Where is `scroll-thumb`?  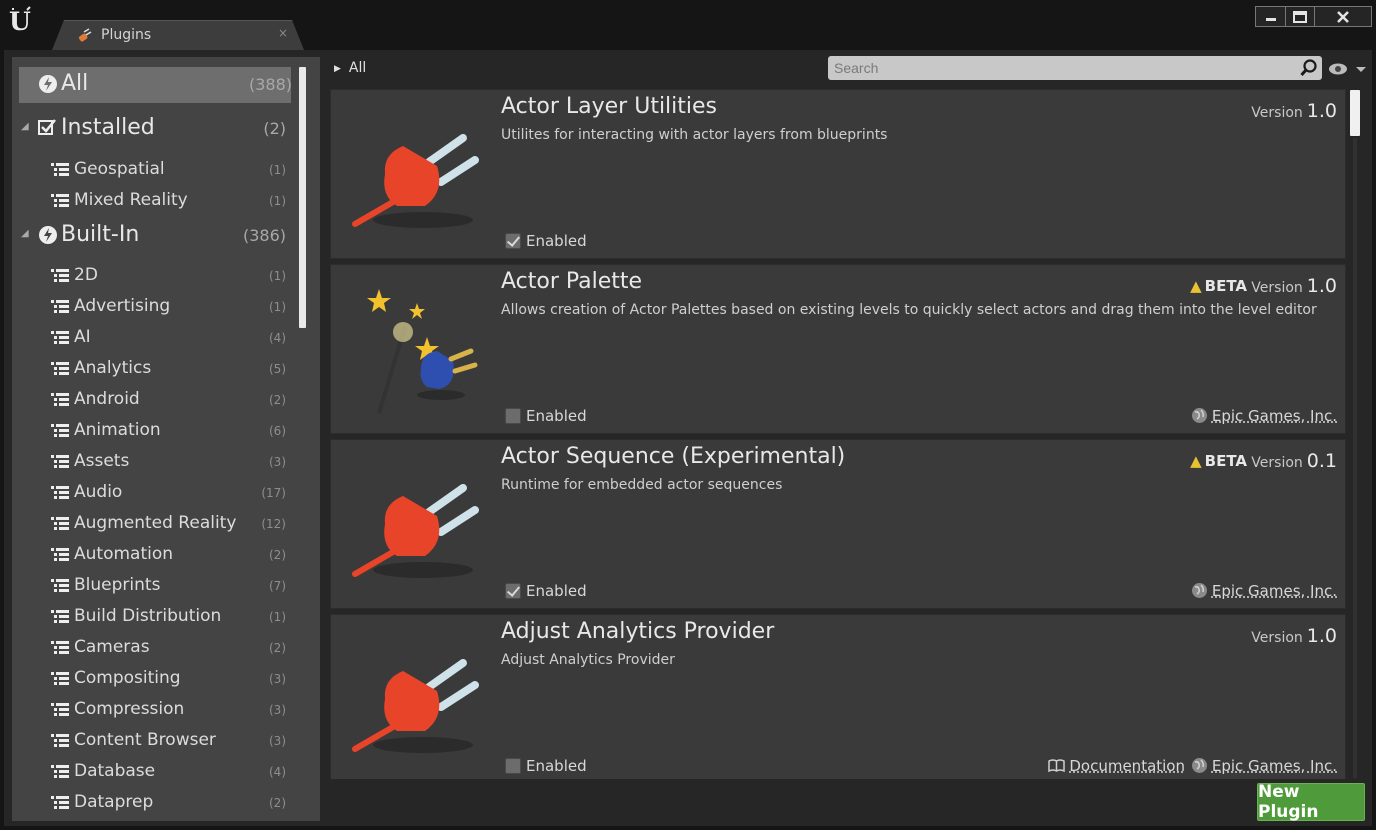
scroll-thumb is located at coordinates (1355, 113).